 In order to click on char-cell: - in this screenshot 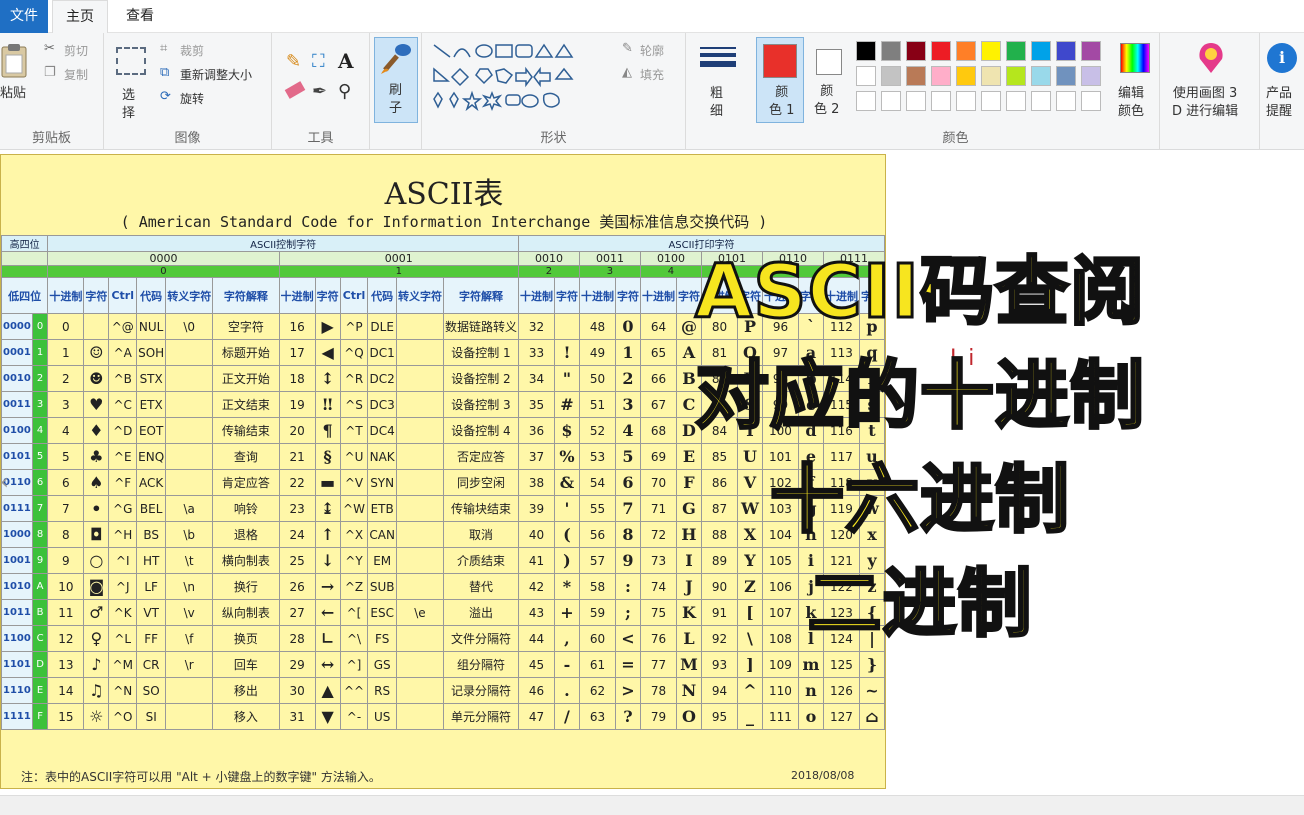, I will do `click(566, 664)`.